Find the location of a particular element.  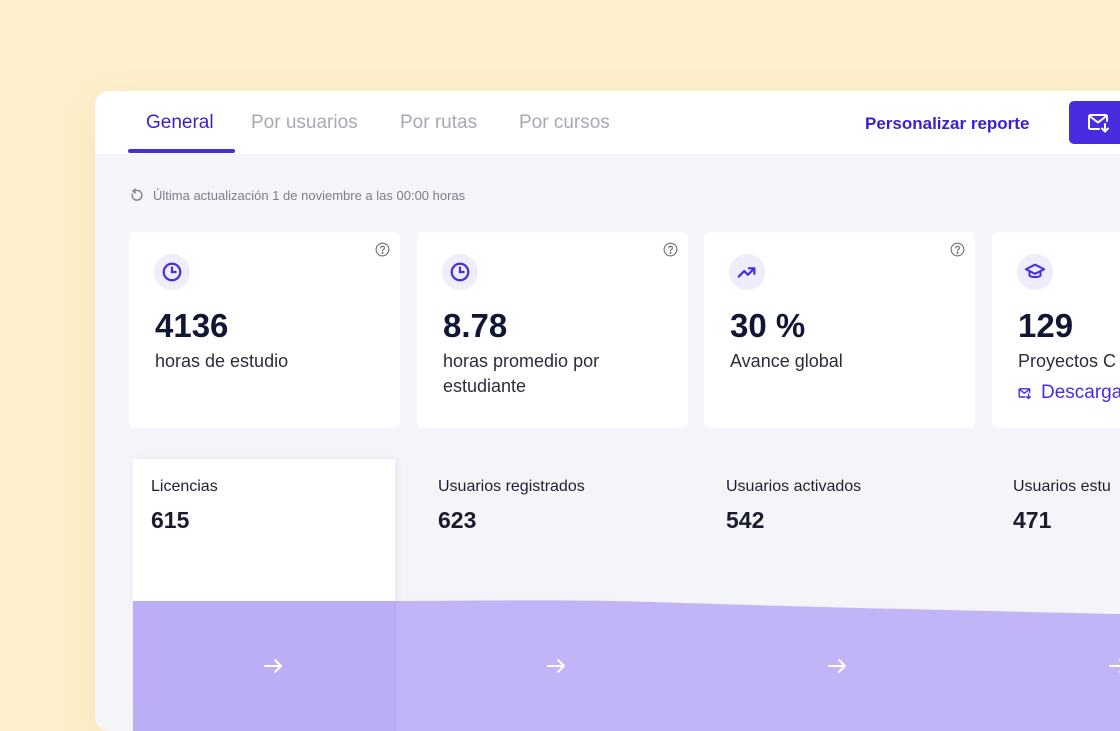

metric-value: 4136 is located at coordinates (192, 325).